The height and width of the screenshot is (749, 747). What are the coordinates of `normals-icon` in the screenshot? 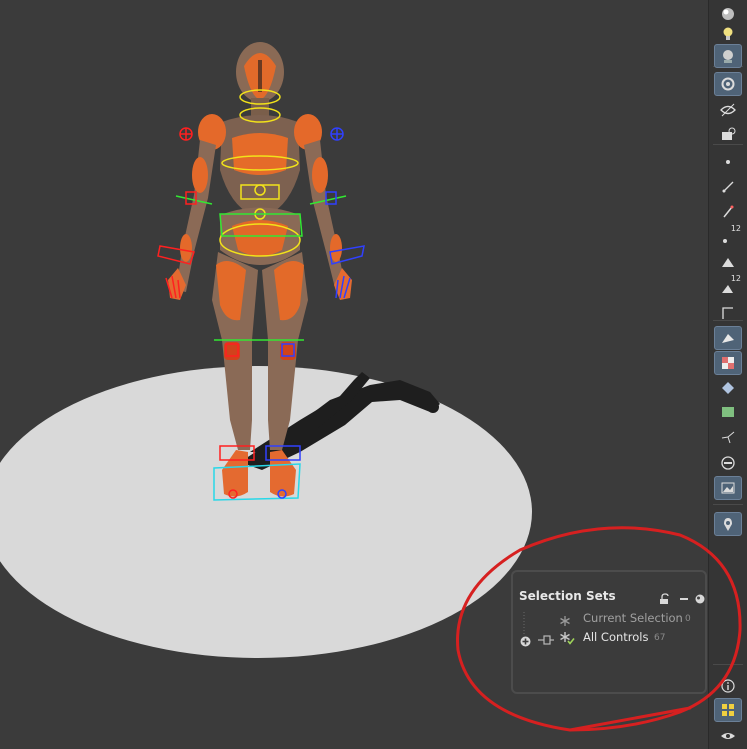 It's located at (727, 313).